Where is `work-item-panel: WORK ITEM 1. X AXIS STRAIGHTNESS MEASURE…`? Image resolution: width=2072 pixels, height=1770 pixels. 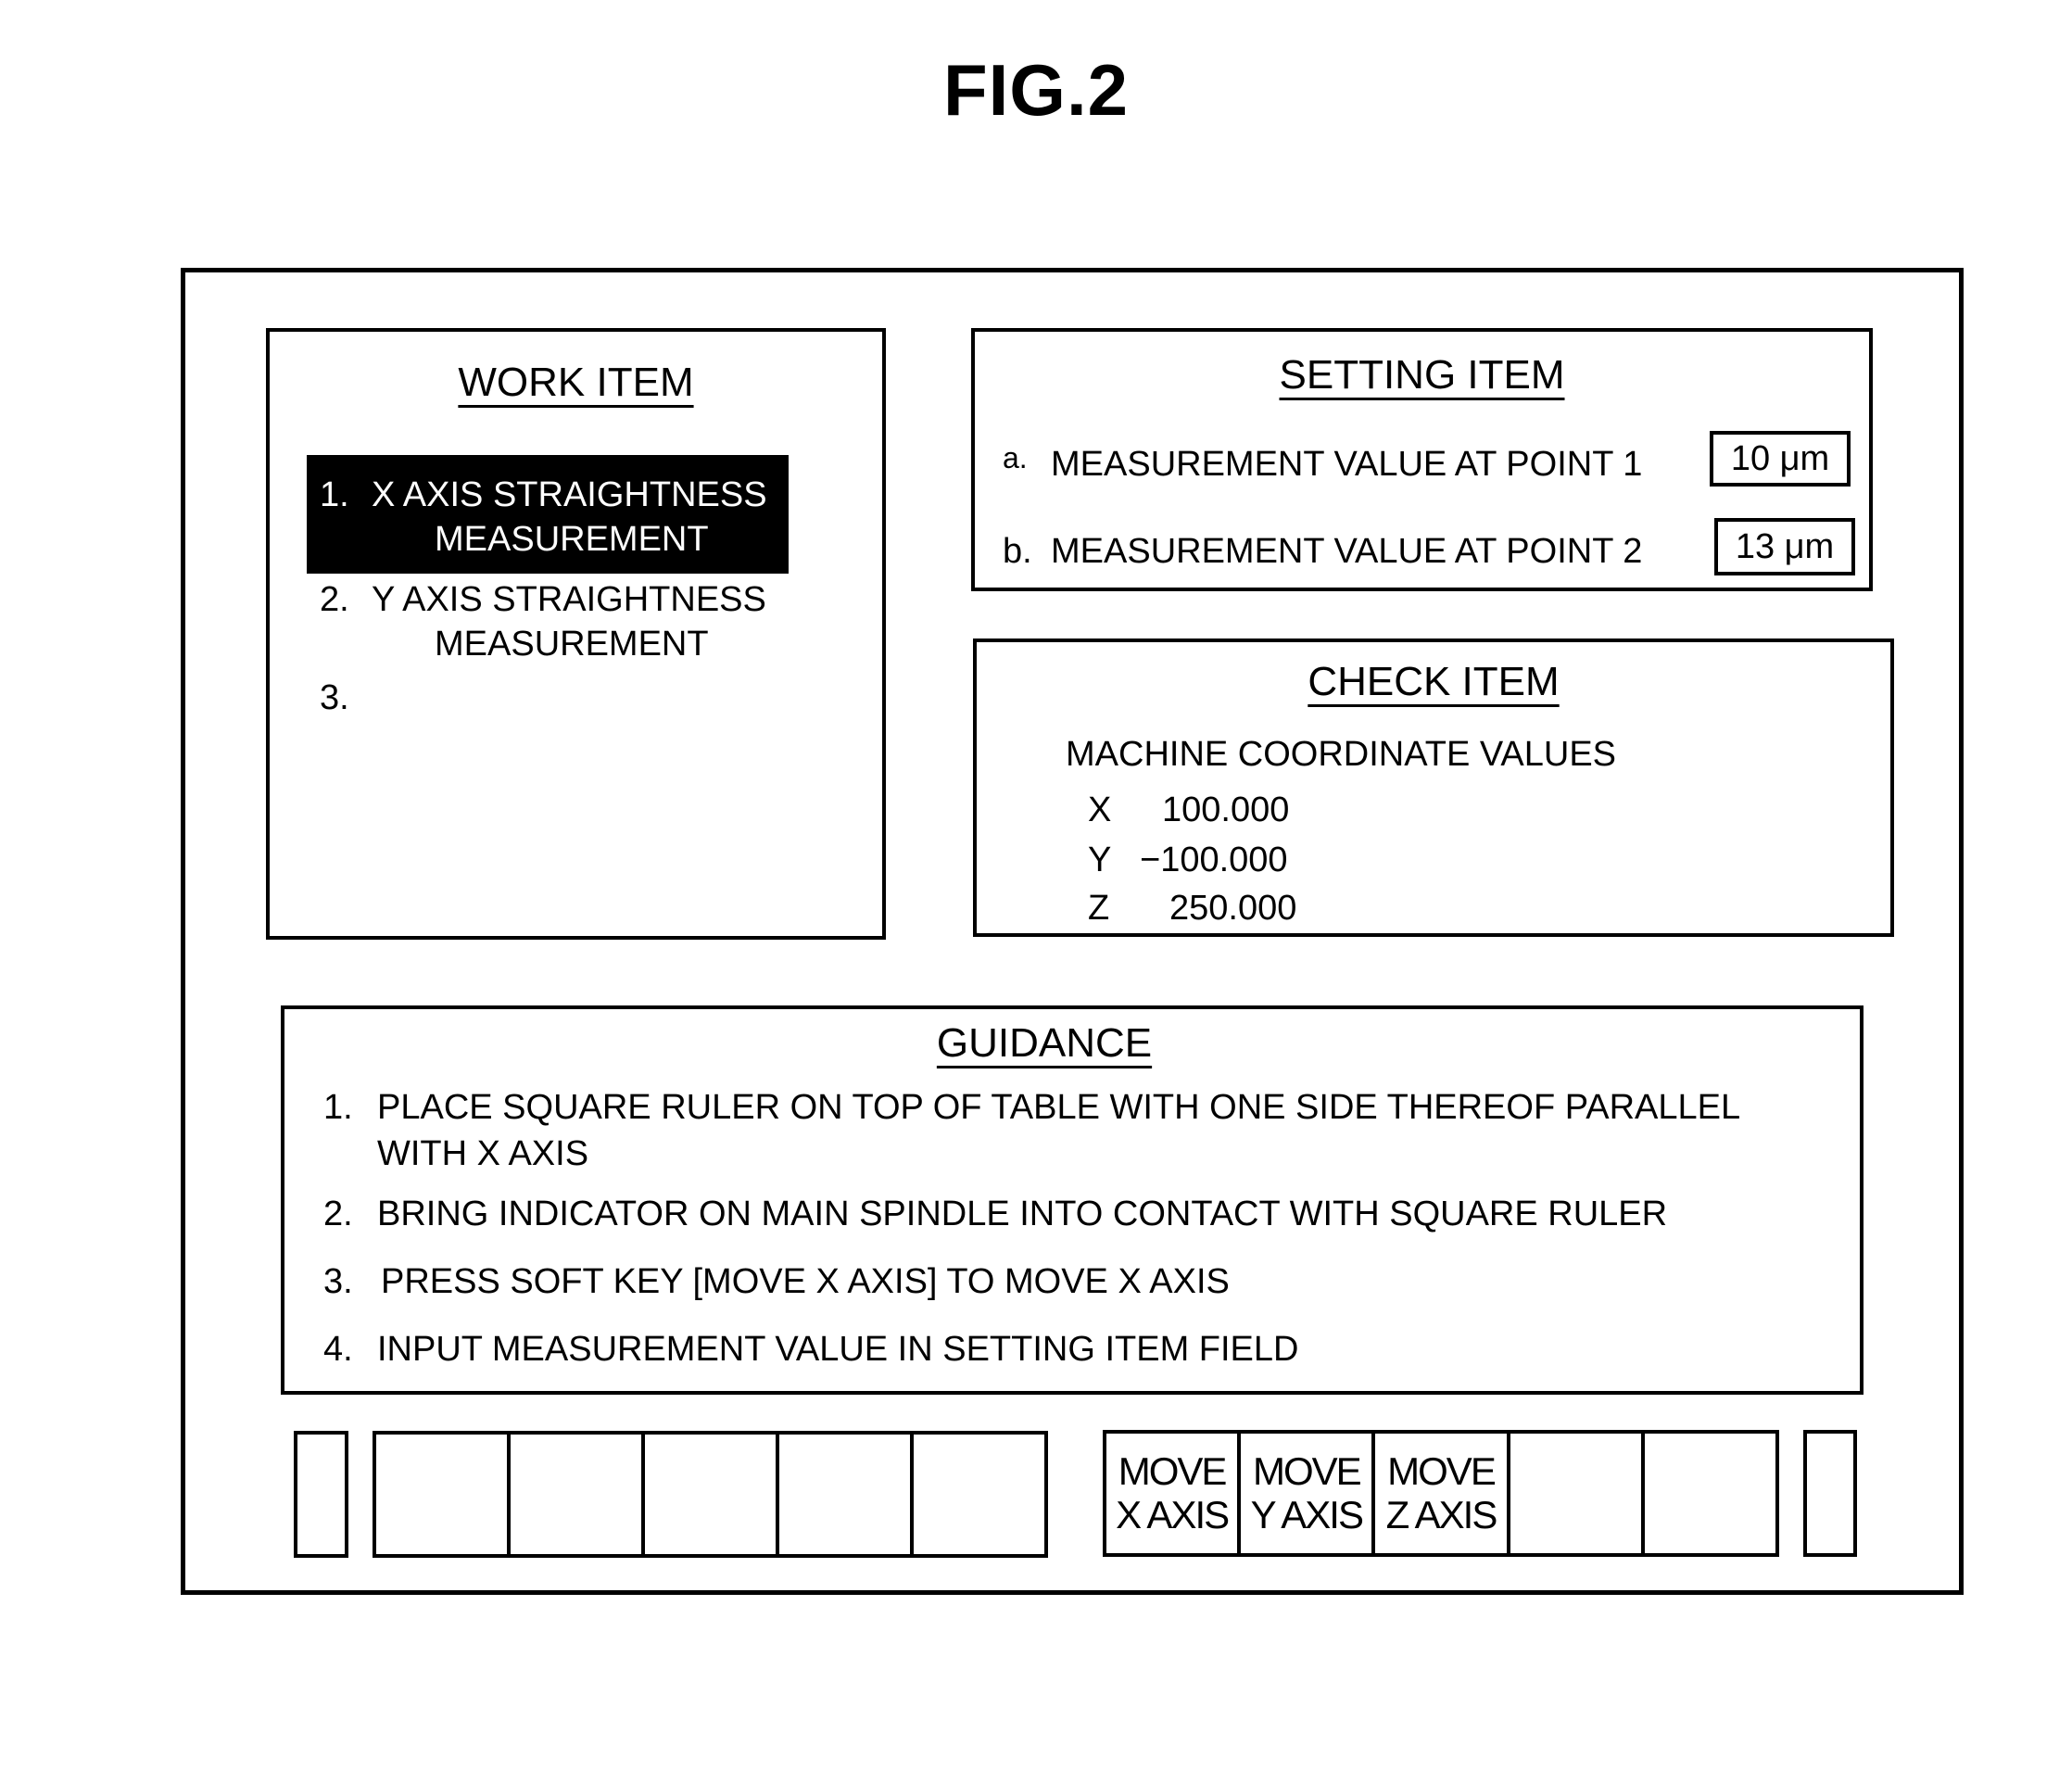
work-item-panel: WORK ITEM 1. X AXIS STRAIGHTNESS MEASURE… is located at coordinates (576, 634).